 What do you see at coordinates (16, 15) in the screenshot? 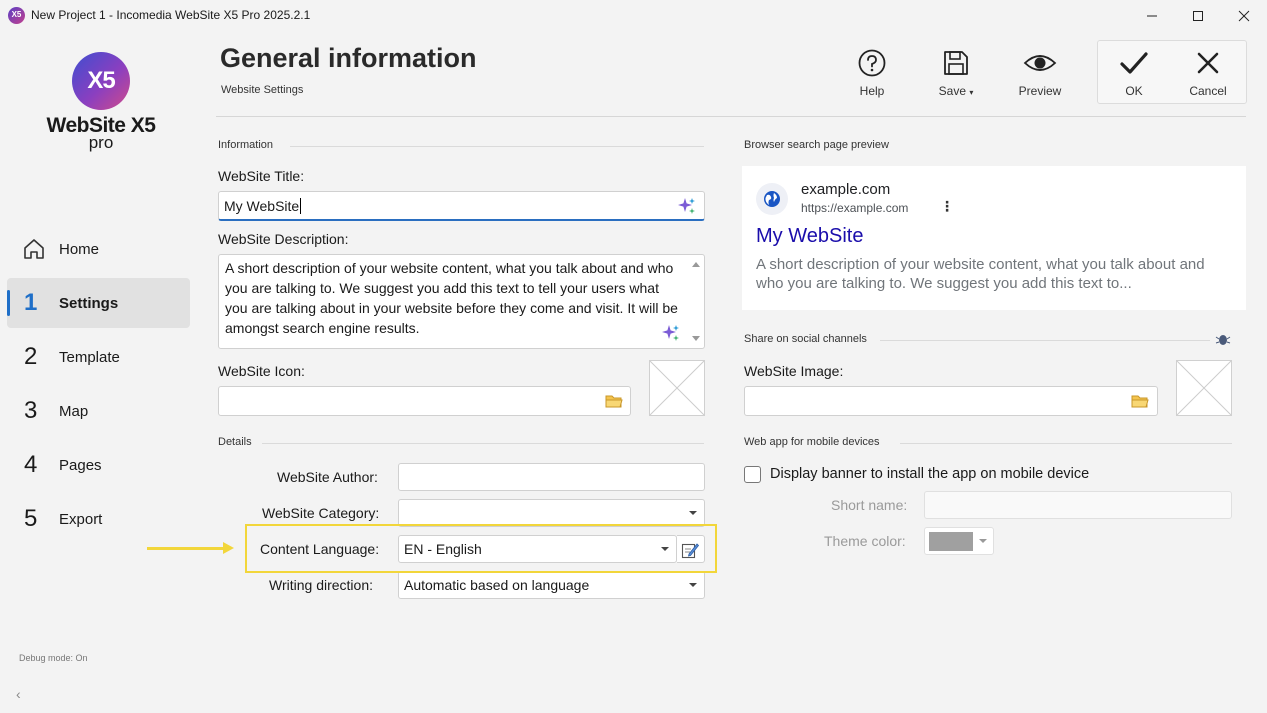
I see `app-icon: X5` at bounding box center [16, 15].